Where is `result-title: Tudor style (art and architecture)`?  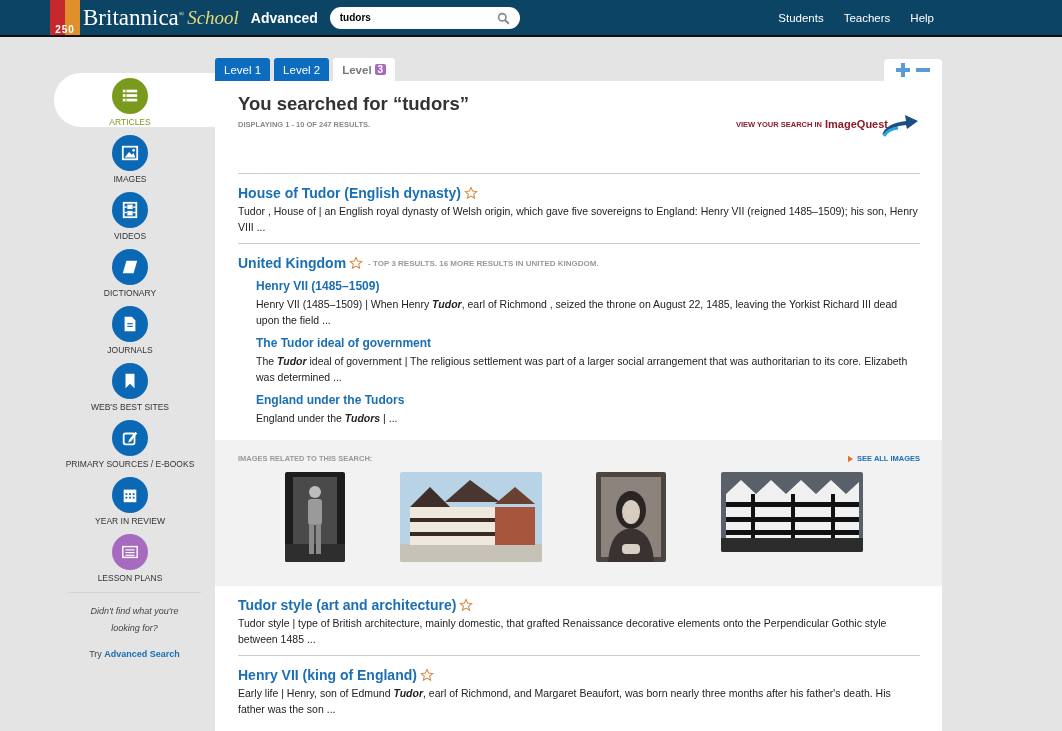
result-title: Tudor style (art and architecture) is located at coordinates (347, 605).